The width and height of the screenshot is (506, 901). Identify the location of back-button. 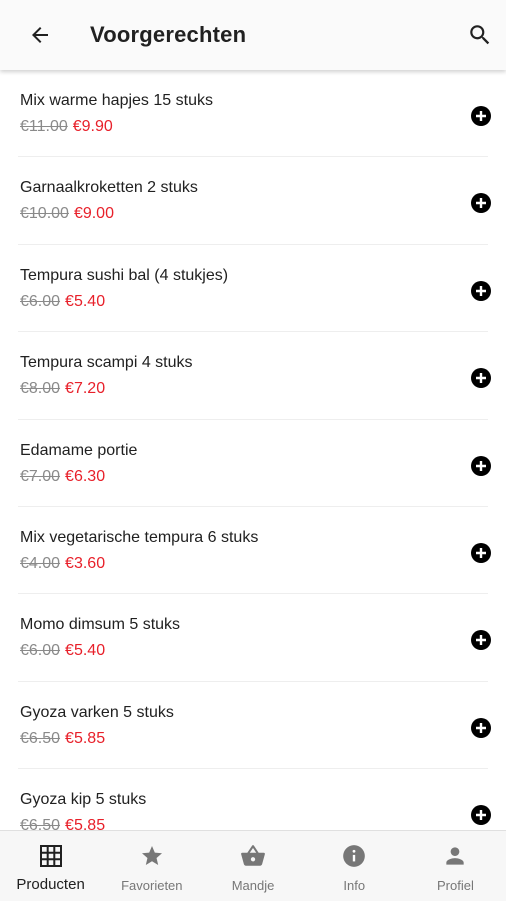
(40, 35).